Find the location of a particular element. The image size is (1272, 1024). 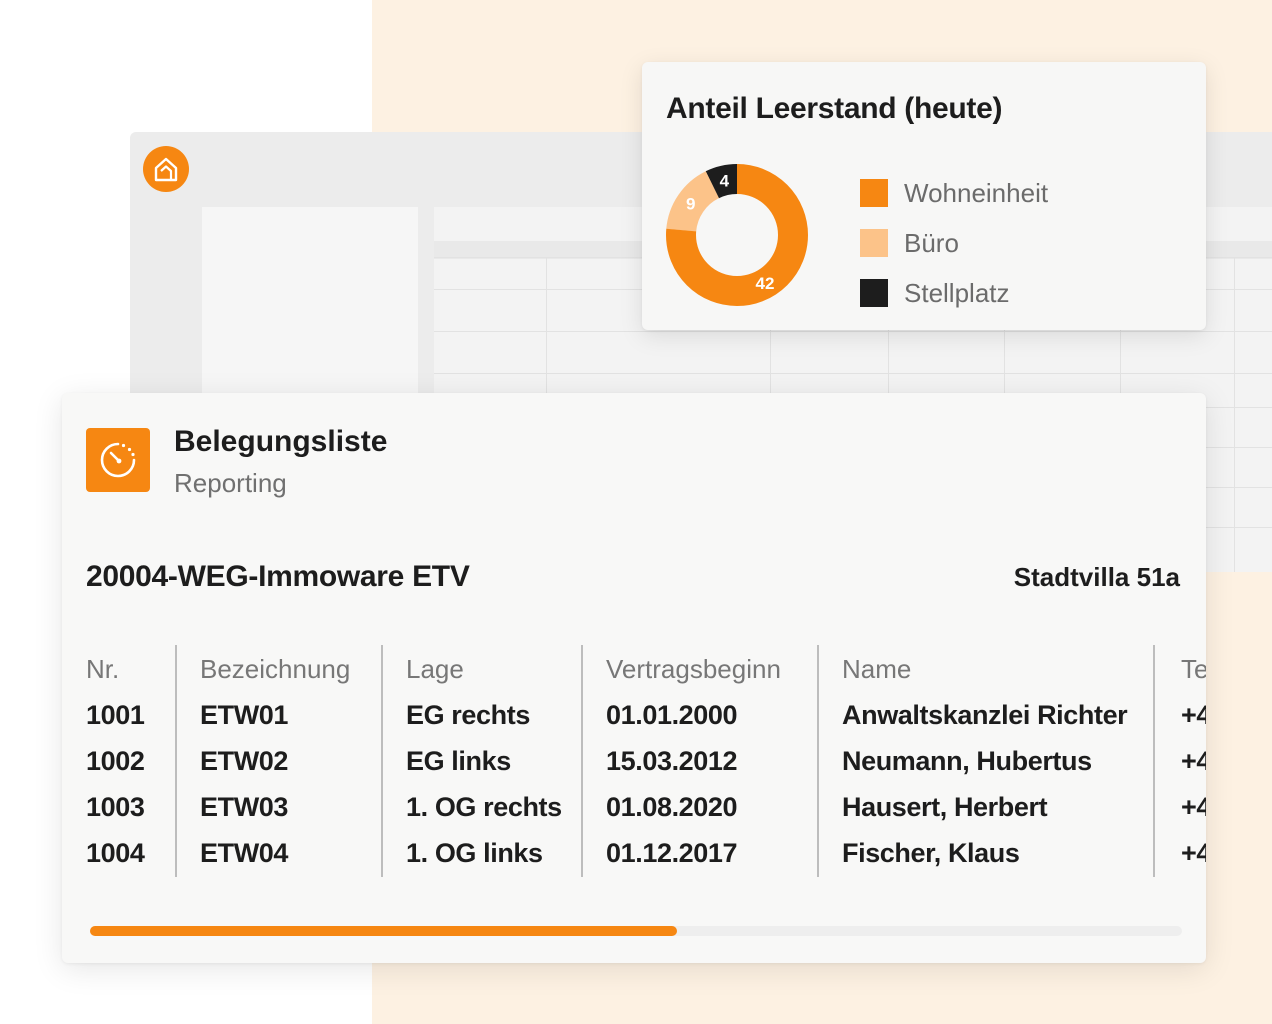

legend-item-wohneinheit: Wohneinheit is located at coordinates (954, 193).